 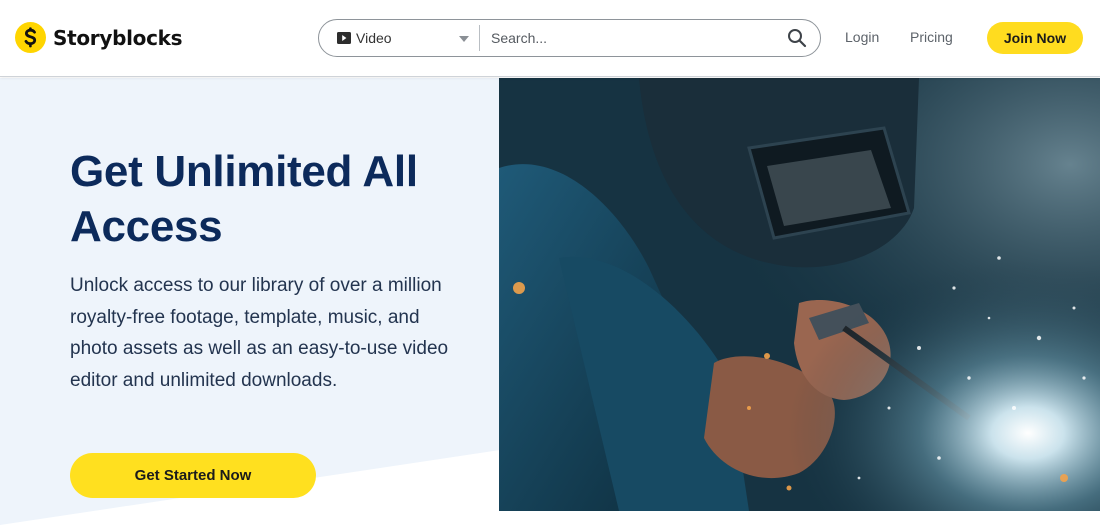 I want to click on brand-name: Storyblocks, so click(x=118, y=37).